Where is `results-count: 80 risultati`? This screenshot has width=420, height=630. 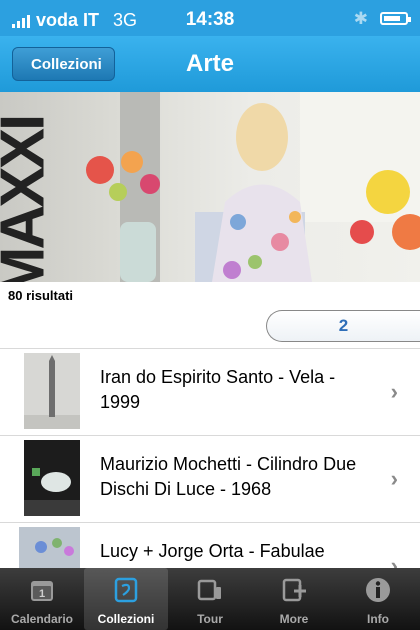 results-count: 80 risultati is located at coordinates (41, 295).